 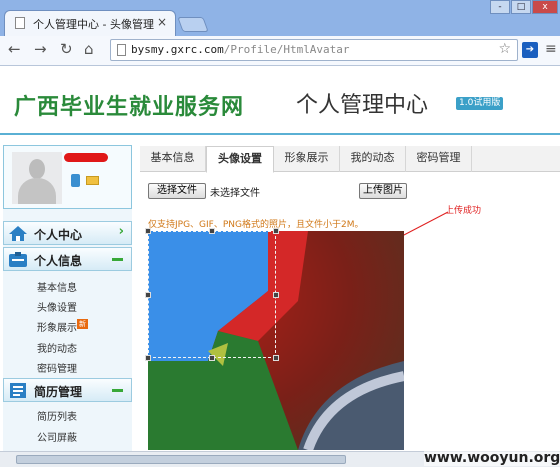 I want to click on sidebar-item-my-activity: 我的动态, so click(x=57, y=347).